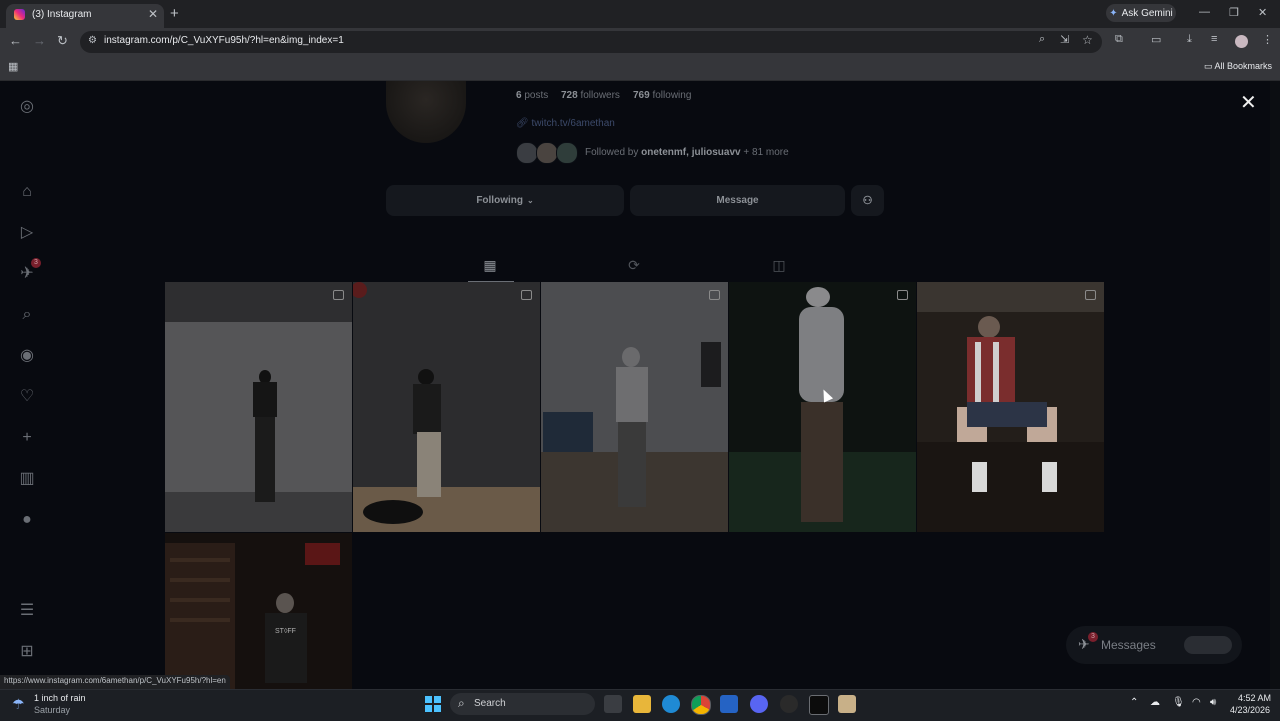 The width and height of the screenshot is (1280, 721). What do you see at coordinates (1254, 698) in the screenshot?
I see `clock-time: 4:52 AM` at bounding box center [1254, 698].